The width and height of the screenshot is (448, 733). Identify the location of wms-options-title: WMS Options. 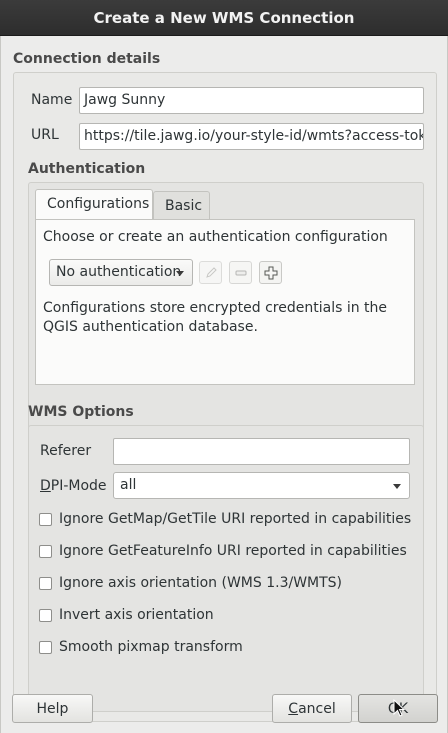
(81, 412).